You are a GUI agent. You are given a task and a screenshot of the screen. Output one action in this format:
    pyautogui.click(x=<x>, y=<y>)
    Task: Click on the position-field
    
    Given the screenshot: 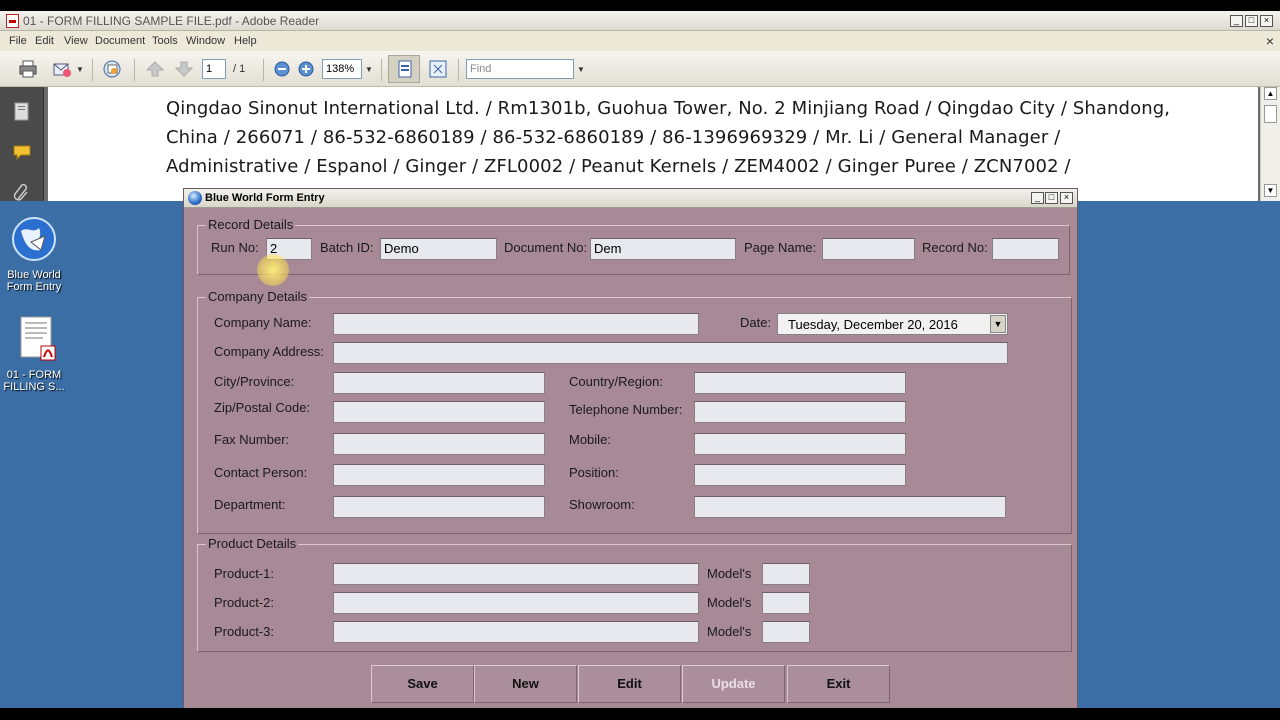 What is the action you would take?
    pyautogui.click(x=800, y=475)
    